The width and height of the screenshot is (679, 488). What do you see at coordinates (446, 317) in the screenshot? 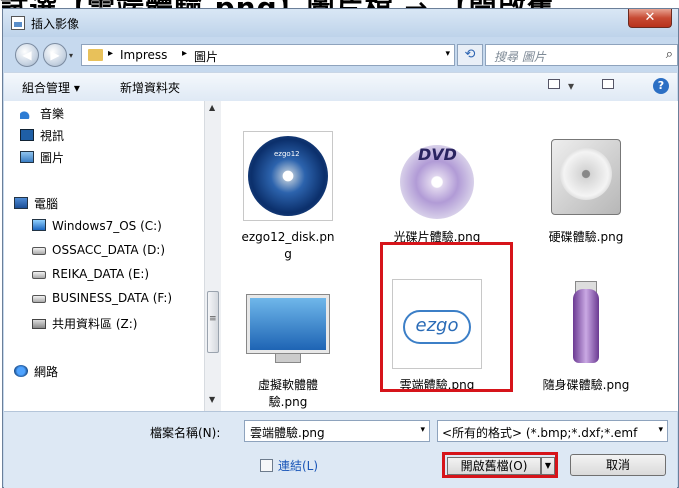
I see `selection-highlight-box` at bounding box center [446, 317].